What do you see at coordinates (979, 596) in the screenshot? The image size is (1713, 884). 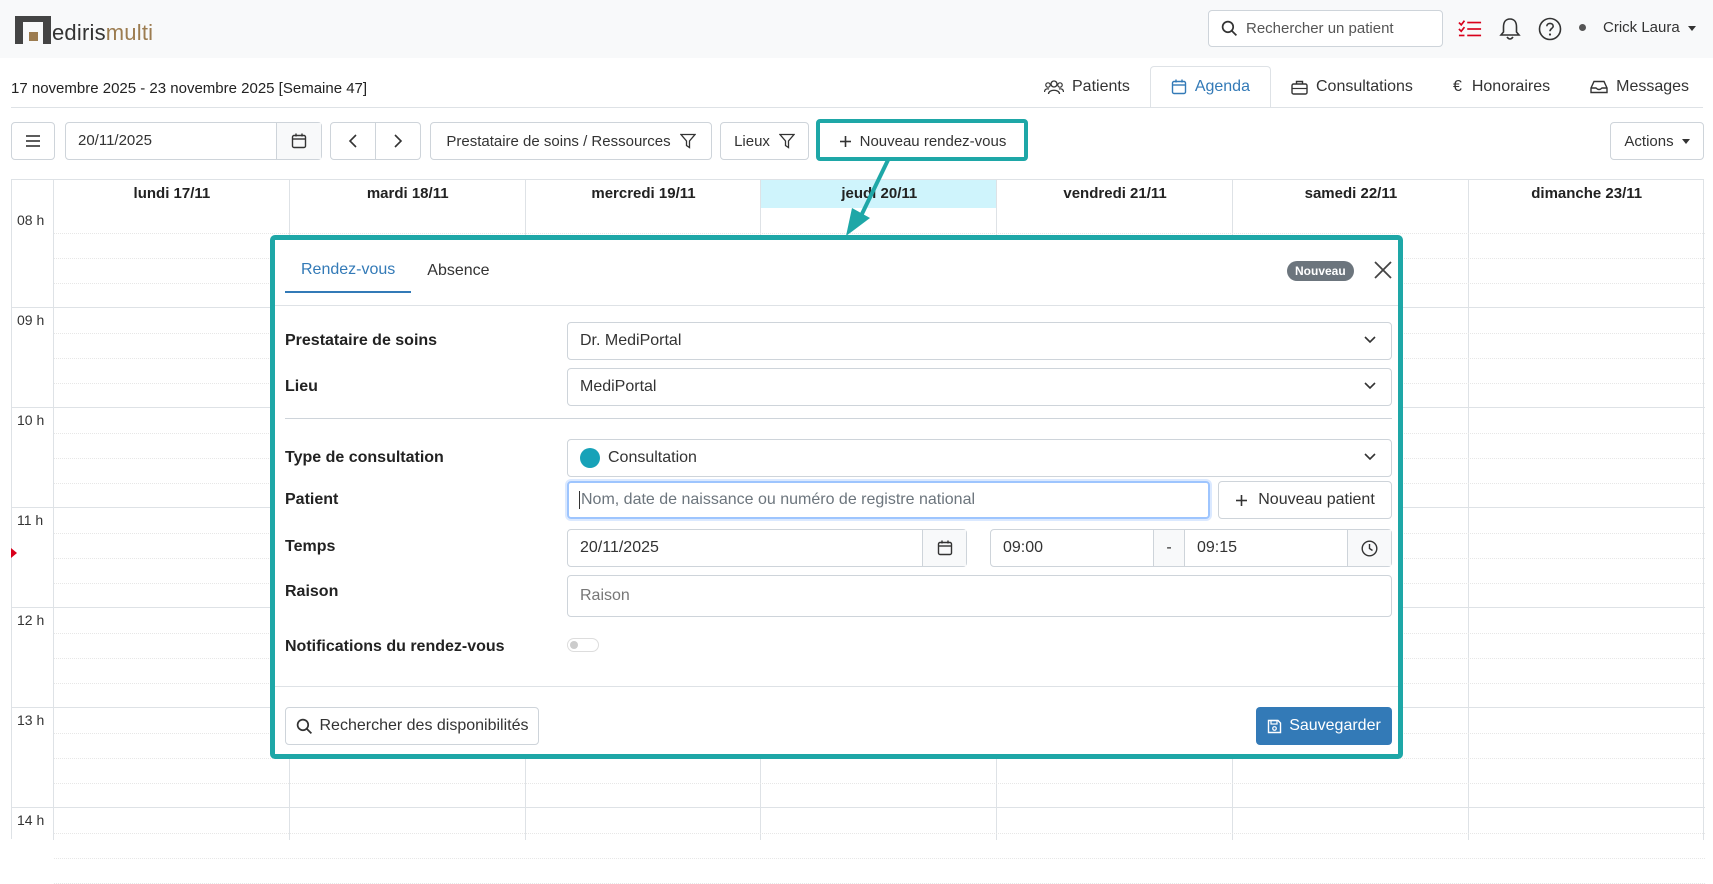 I see `reason-input: Raison` at bounding box center [979, 596].